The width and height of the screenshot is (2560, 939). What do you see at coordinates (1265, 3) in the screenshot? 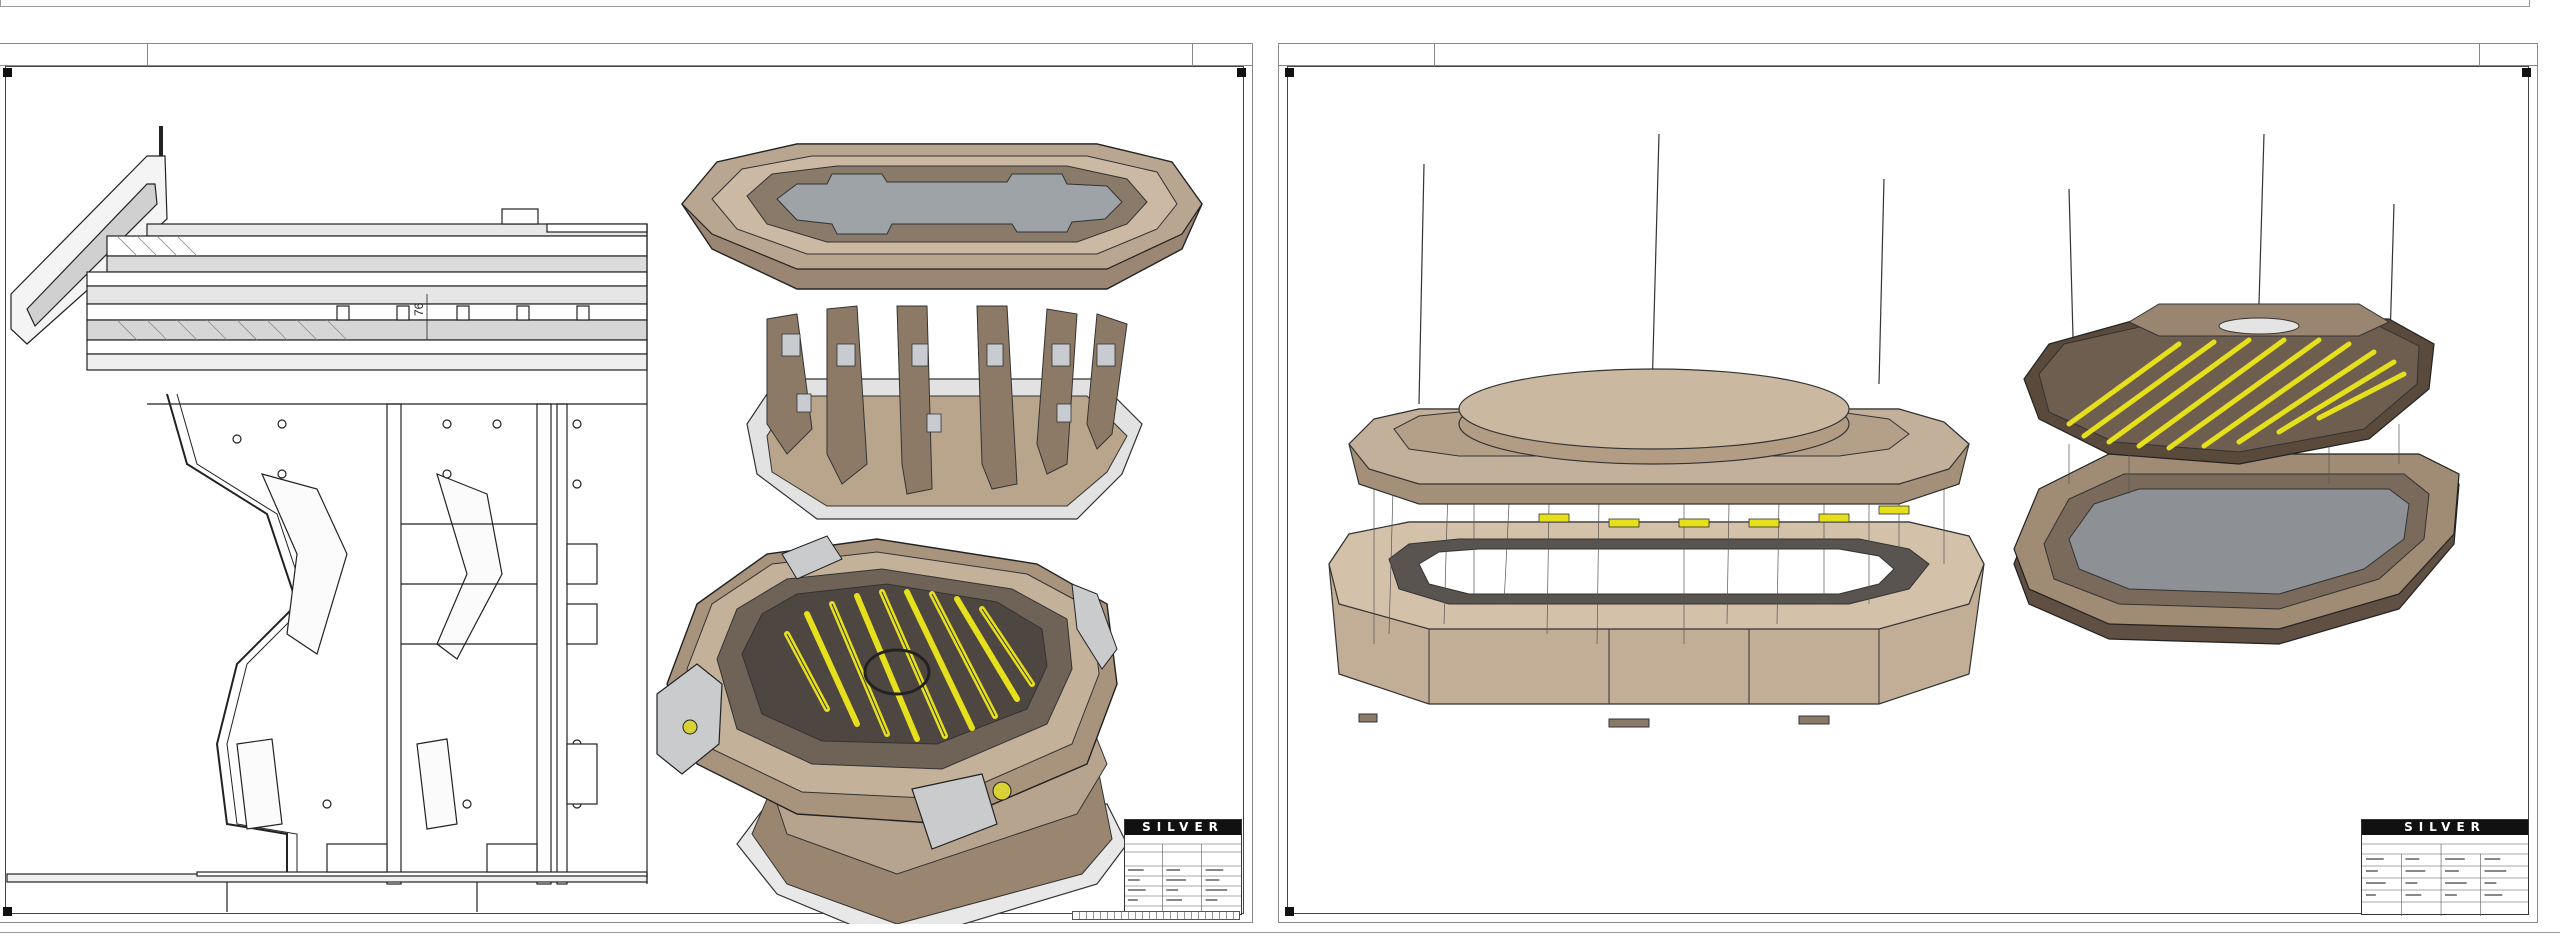
I see `top-window-strip` at bounding box center [1265, 3].